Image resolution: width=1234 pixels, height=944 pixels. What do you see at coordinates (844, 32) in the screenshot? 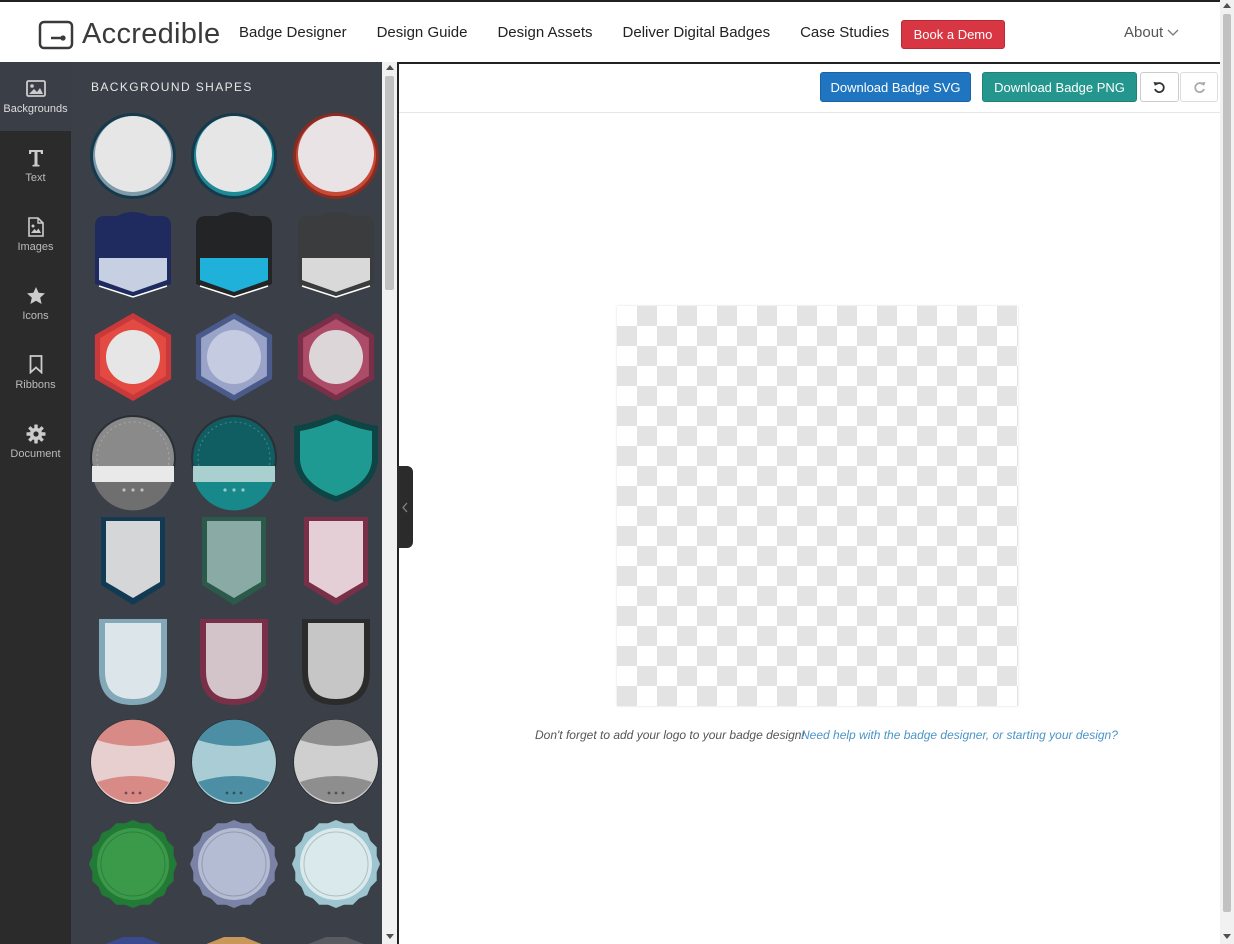
I see `nav-case-studies: Case Studies` at bounding box center [844, 32].